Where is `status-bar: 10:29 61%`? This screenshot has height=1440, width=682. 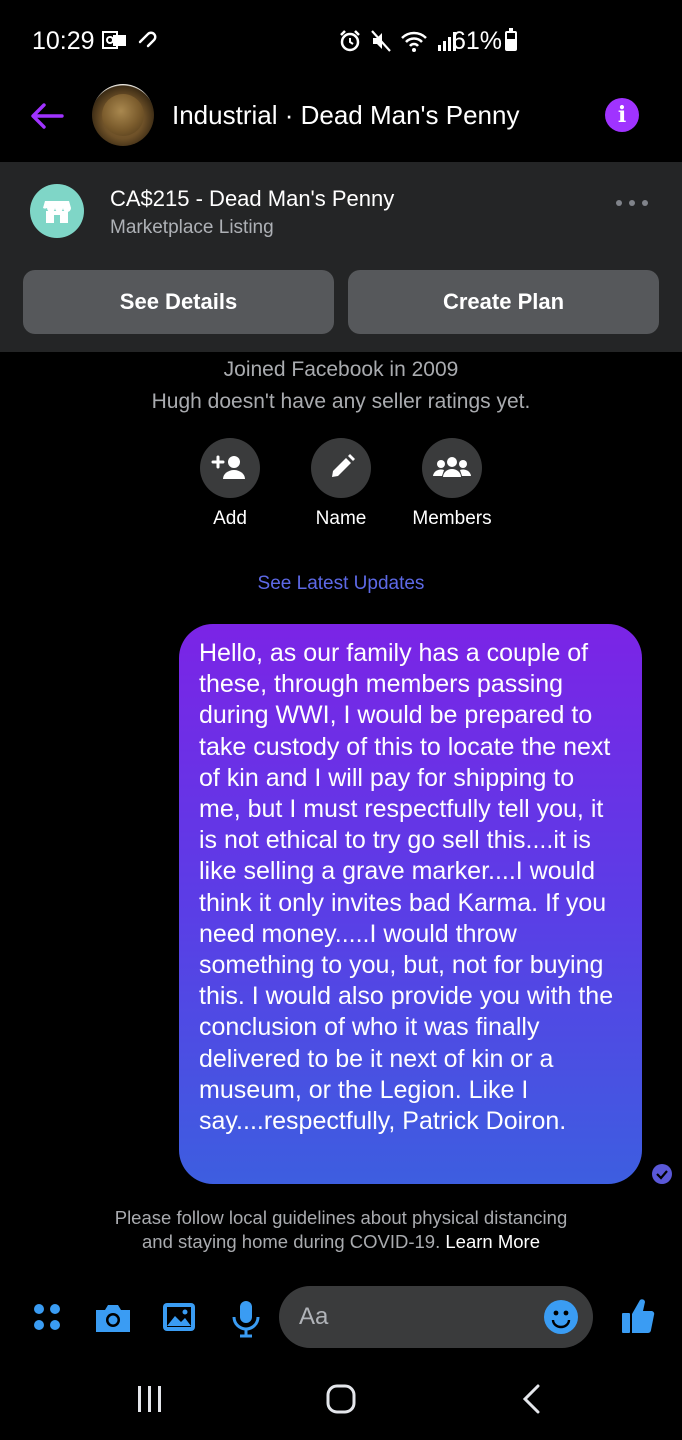 status-bar: 10:29 61% is located at coordinates (341, 42).